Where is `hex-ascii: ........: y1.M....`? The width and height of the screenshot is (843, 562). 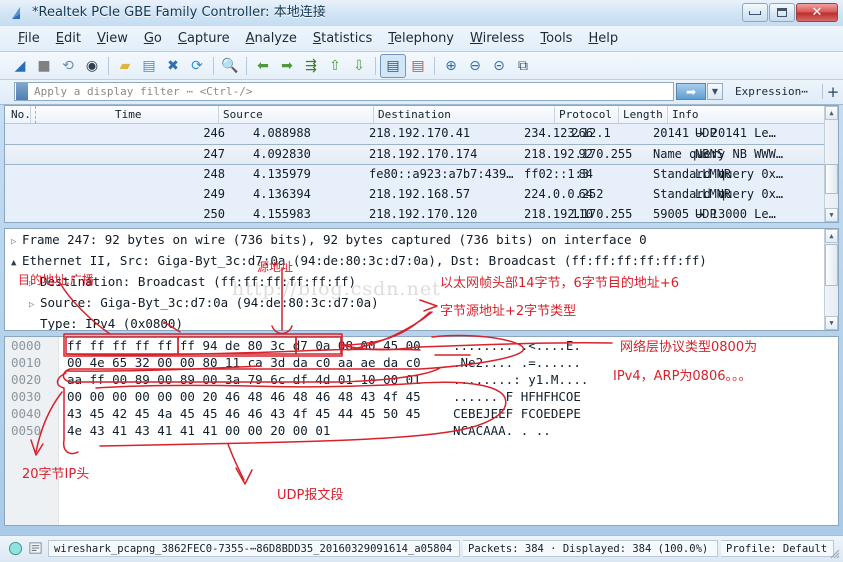
hex-ascii: ........: y1.M.... is located at coordinates (520, 379).